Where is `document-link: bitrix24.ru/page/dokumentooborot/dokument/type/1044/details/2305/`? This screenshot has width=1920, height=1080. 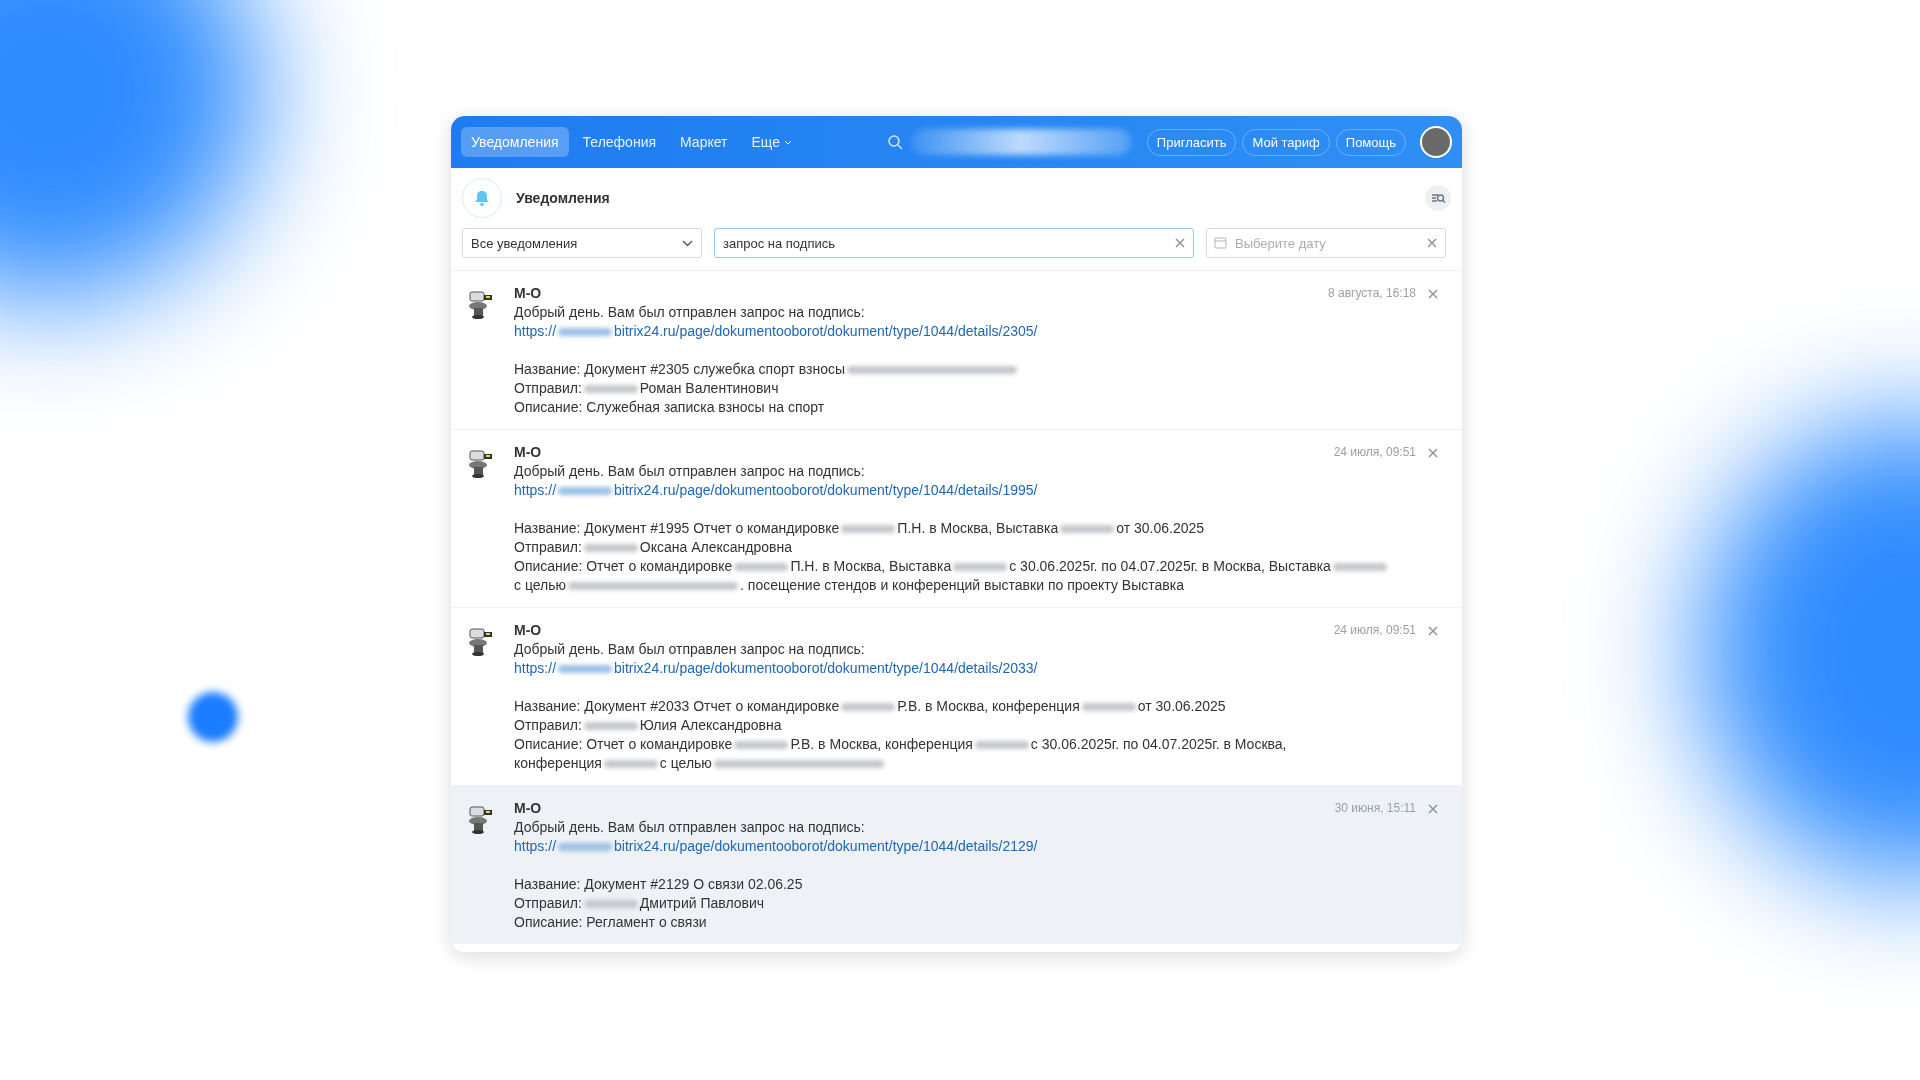 document-link: bitrix24.ru/page/dokumentooborot/dokument/type/1044/details/2305/ is located at coordinates (826, 331).